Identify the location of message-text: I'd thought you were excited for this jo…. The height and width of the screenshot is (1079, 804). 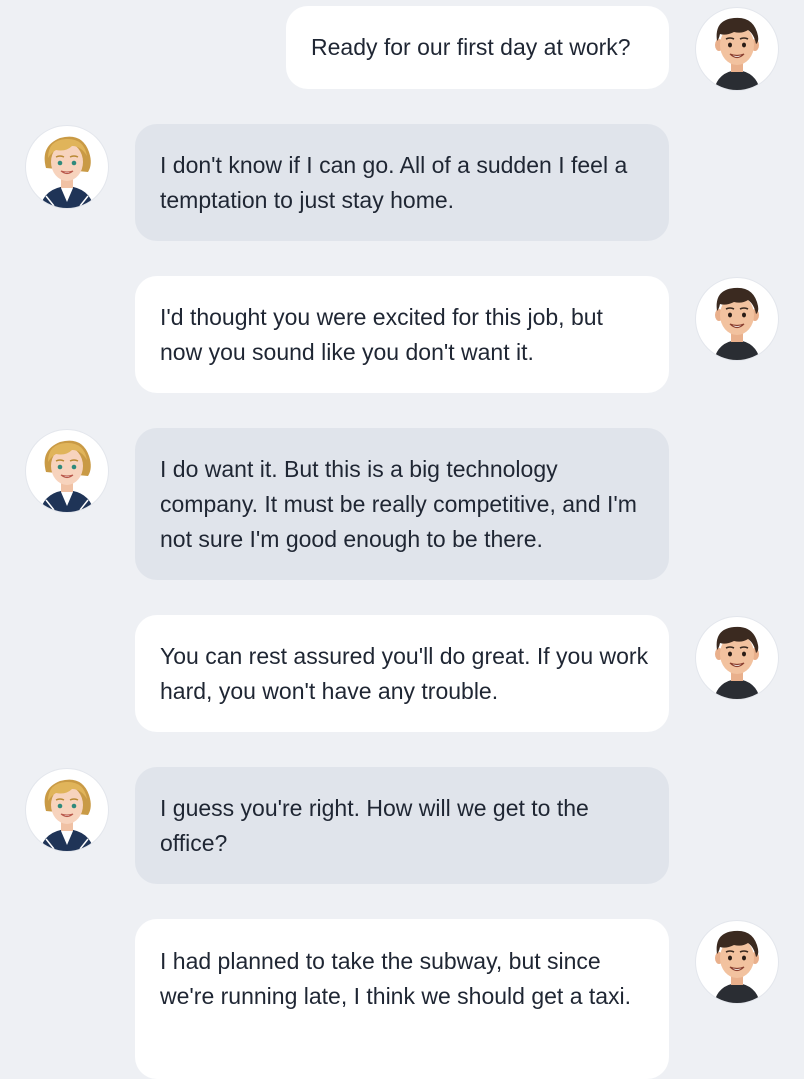
(381, 334).